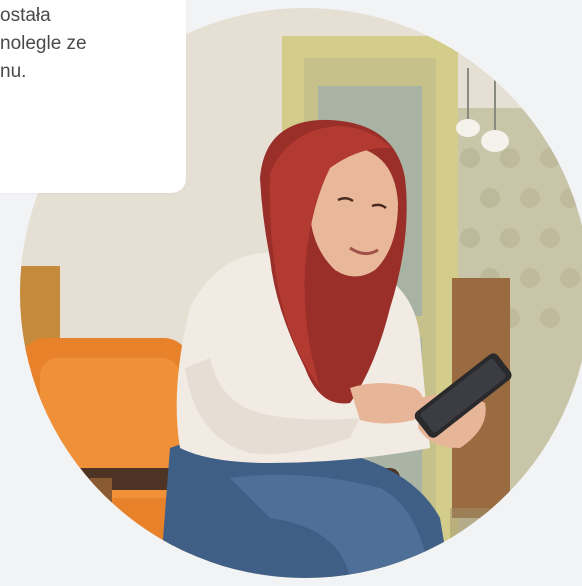  Describe the element at coordinates (93, 96) in the screenshot. I see `info-card: ostała nolegle ze nu.` at that location.